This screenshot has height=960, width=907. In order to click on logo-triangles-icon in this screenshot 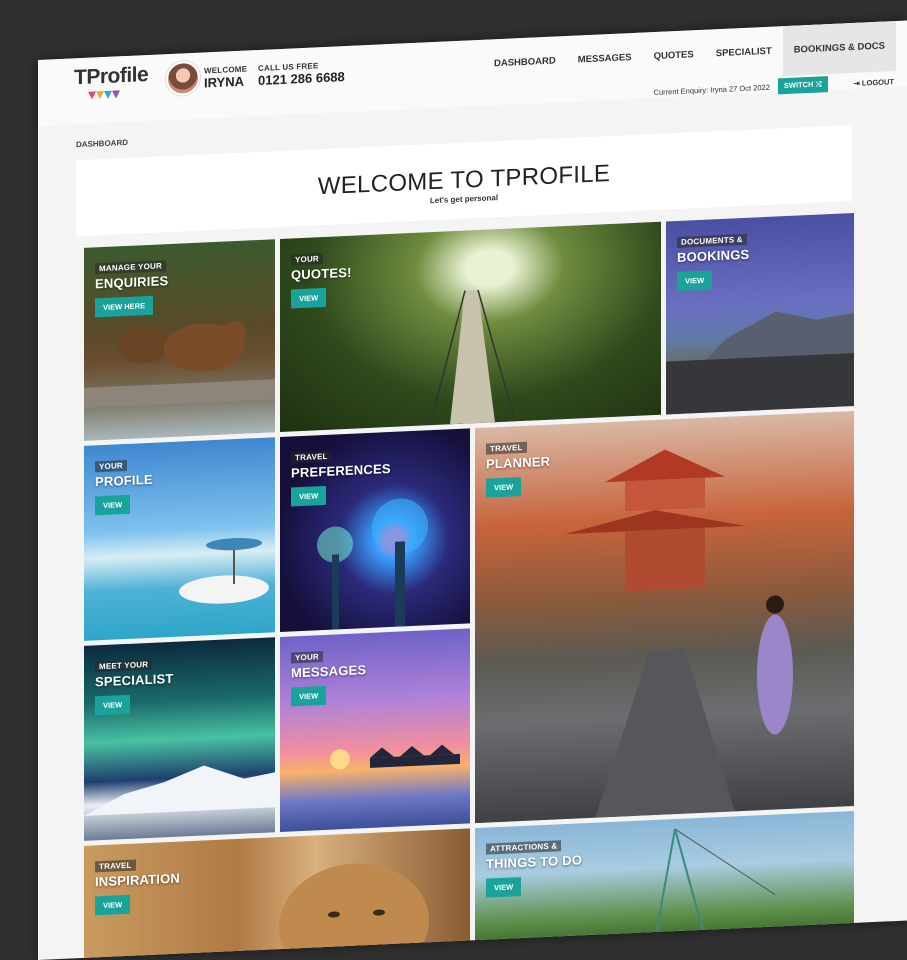, I will do `click(104, 95)`.